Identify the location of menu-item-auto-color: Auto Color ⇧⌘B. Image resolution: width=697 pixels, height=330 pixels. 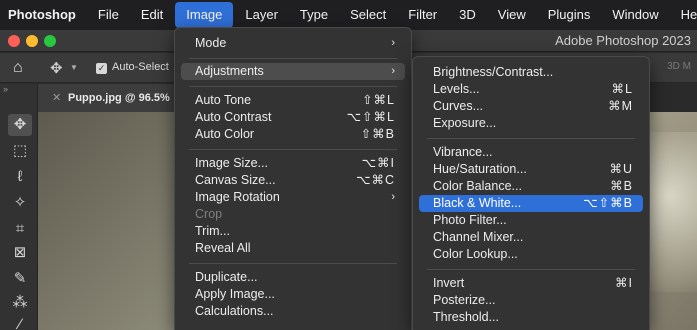
(293, 134).